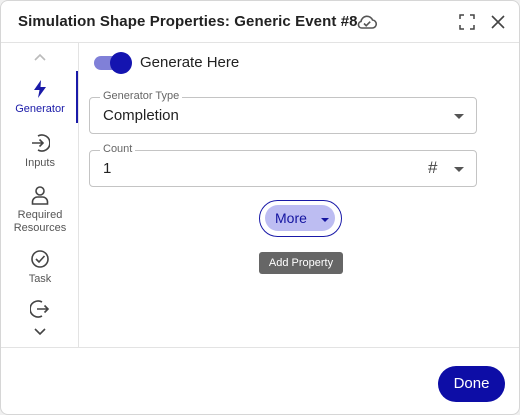 The width and height of the screenshot is (520, 415). Describe the element at coordinates (40, 57) in the screenshot. I see `nav-scroll-up-icon` at that location.